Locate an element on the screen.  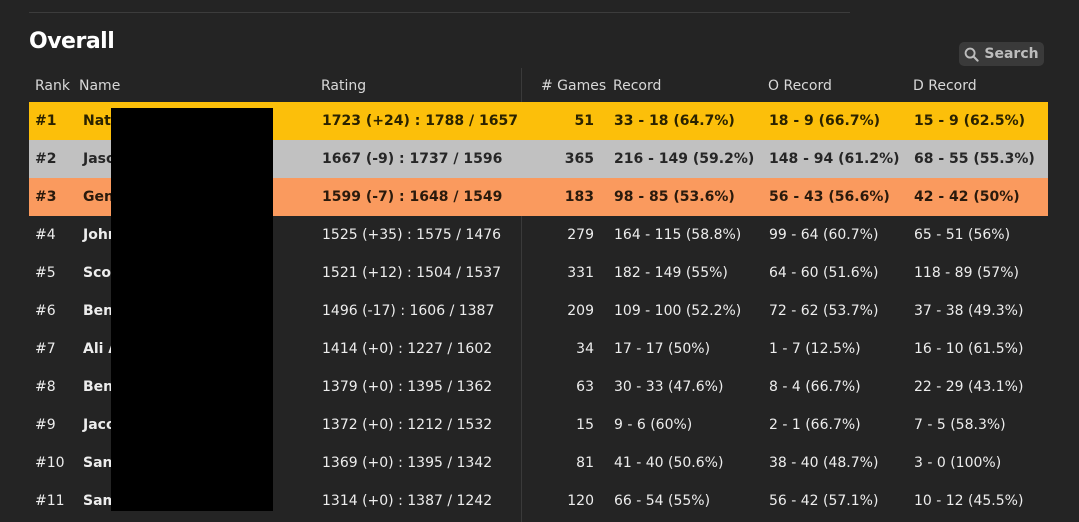
rating-cell: 1599 (-7) : 1648 / 1549 is located at coordinates (412, 197).